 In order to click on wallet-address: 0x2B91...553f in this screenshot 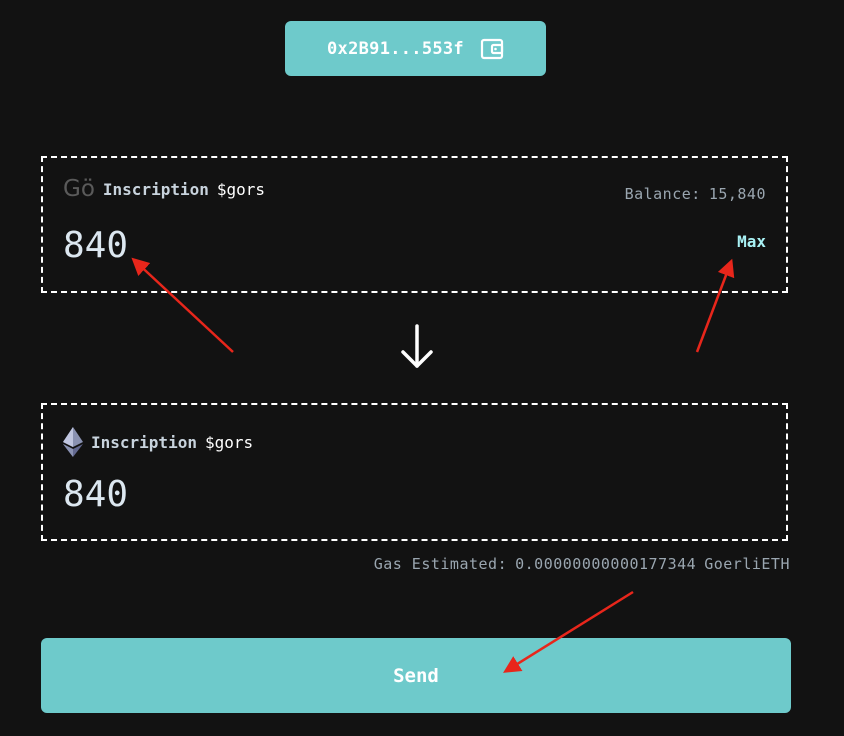, I will do `click(395, 48)`.